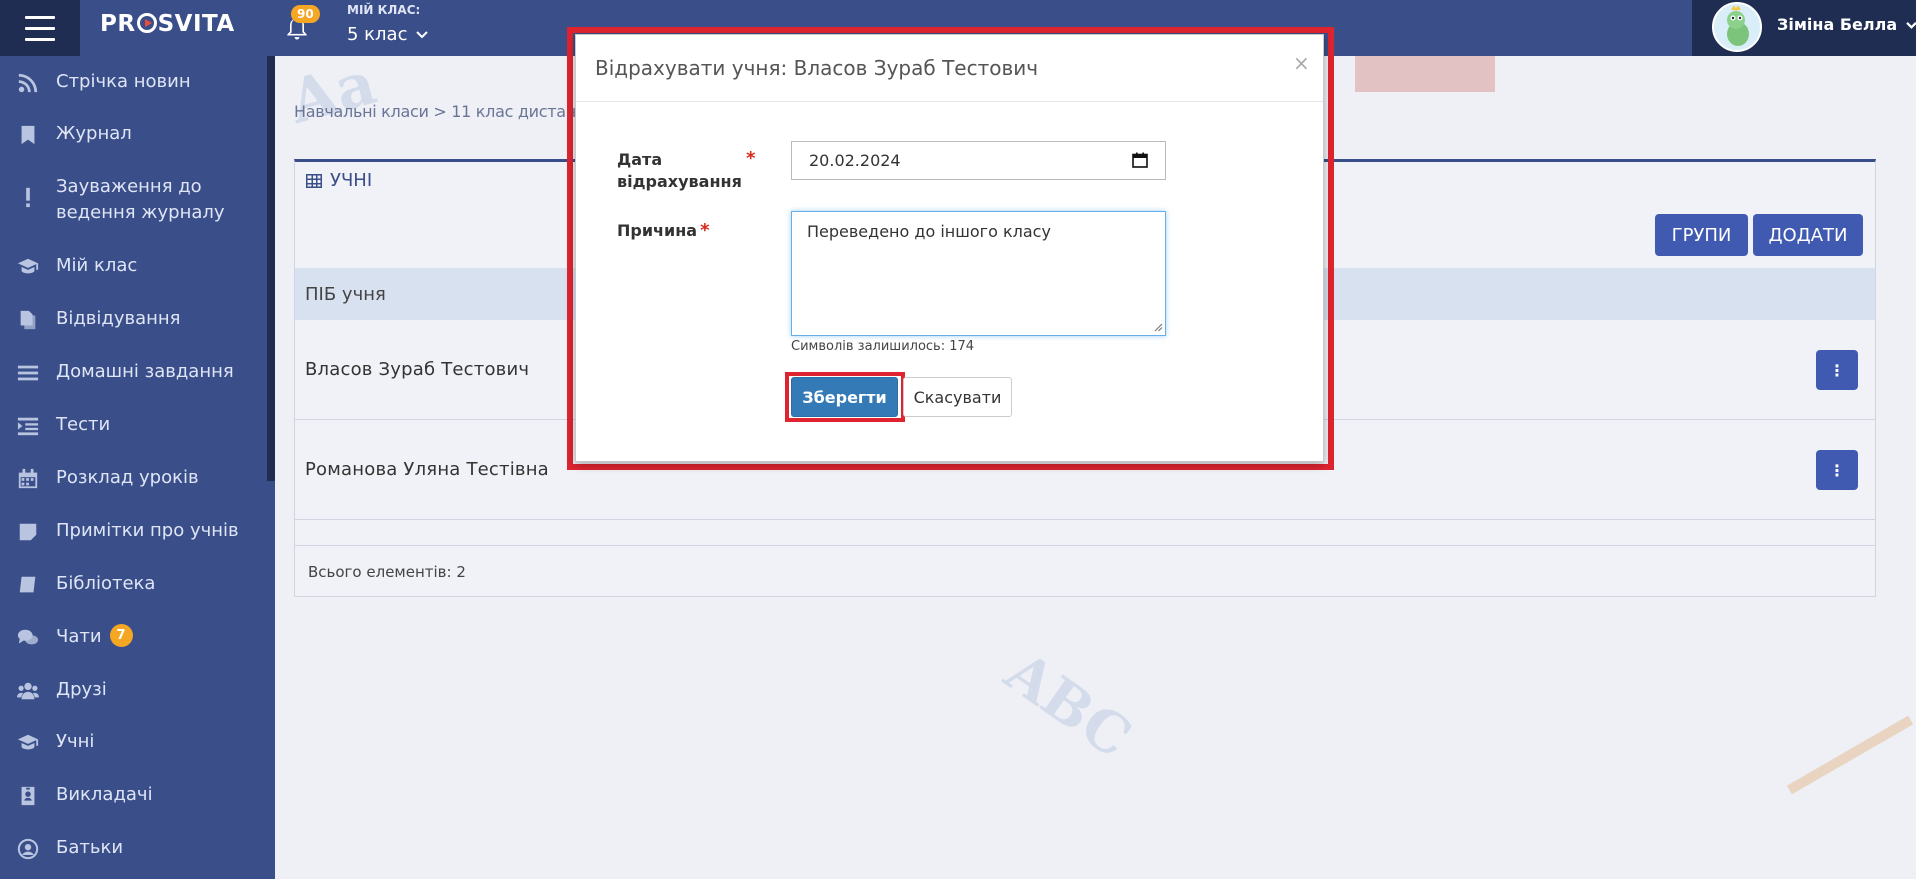 Image resolution: width=1916 pixels, height=879 pixels. I want to click on reason-label-text: Причина, so click(657, 230).